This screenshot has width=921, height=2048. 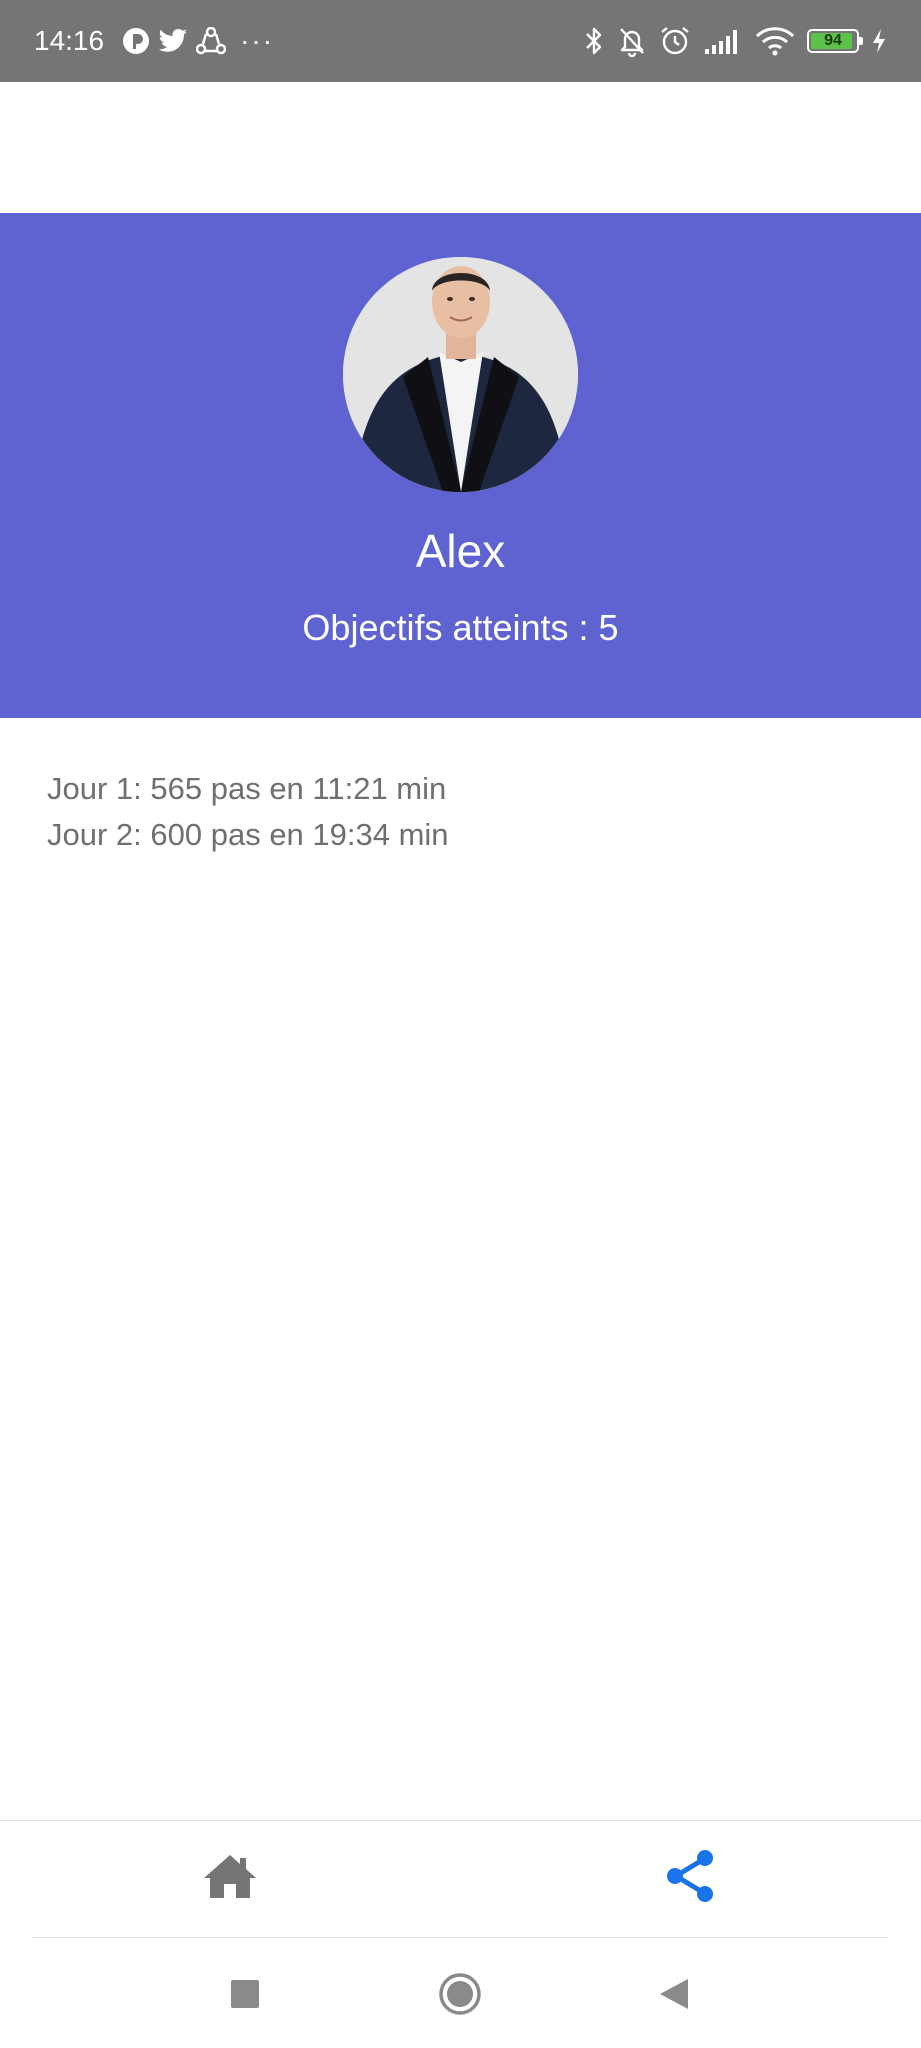 I want to click on alarm-icon, so click(x=675, y=41).